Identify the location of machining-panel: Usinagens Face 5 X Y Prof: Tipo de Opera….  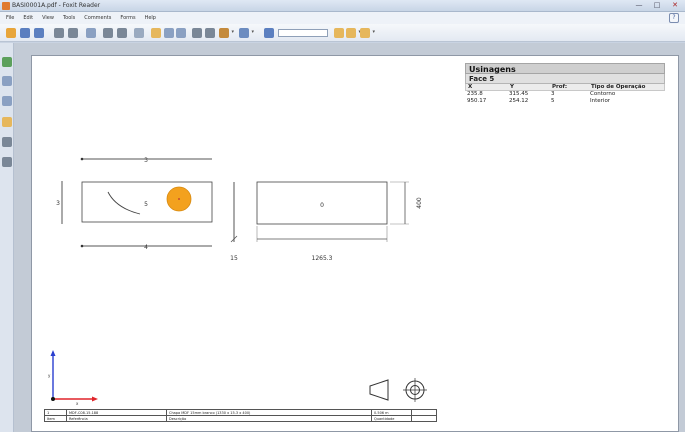
(565, 84).